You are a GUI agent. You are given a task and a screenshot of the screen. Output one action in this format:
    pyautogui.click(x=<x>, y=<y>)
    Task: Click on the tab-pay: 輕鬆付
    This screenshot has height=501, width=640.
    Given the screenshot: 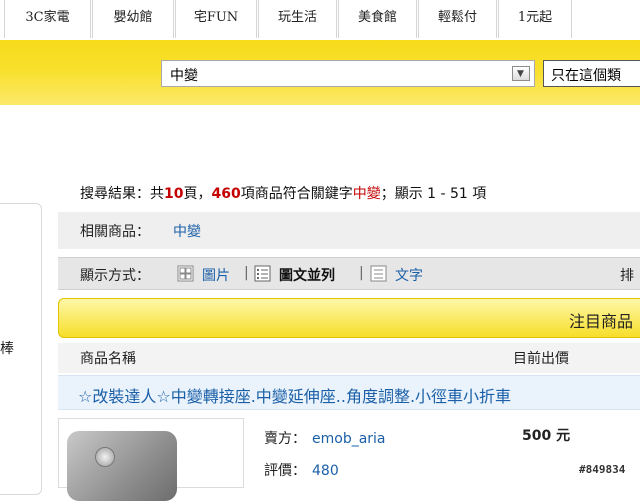 What is the action you would take?
    pyautogui.click(x=457, y=19)
    